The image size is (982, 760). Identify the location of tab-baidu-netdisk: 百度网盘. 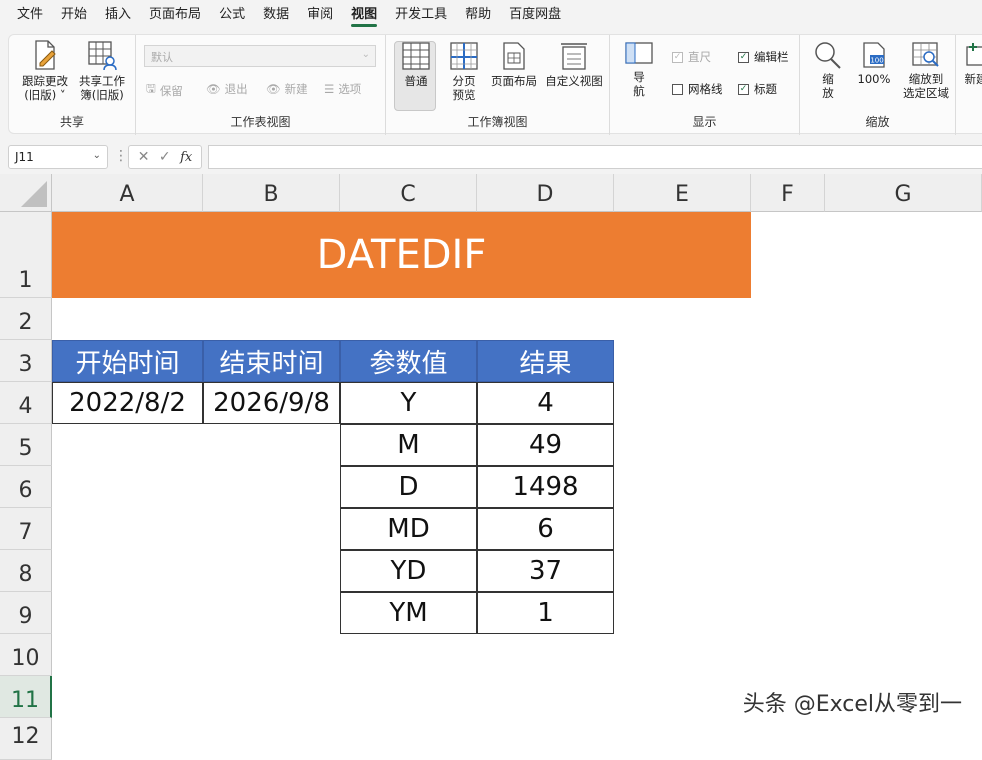
(535, 15).